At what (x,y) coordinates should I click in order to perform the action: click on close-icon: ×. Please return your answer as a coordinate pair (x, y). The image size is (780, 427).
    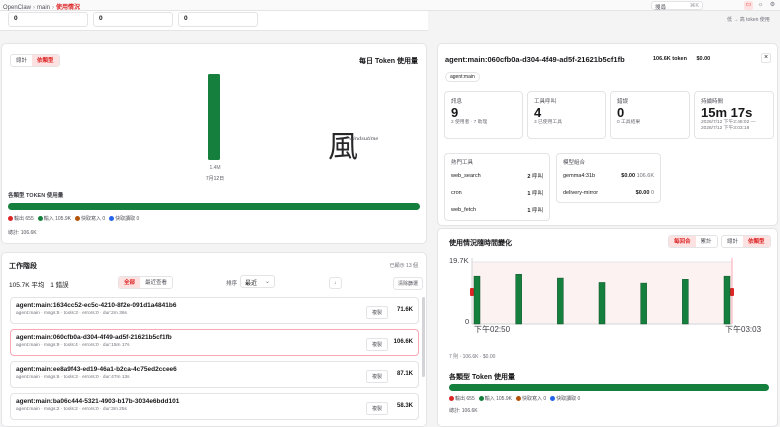
    Looking at the image, I should click on (766, 58).